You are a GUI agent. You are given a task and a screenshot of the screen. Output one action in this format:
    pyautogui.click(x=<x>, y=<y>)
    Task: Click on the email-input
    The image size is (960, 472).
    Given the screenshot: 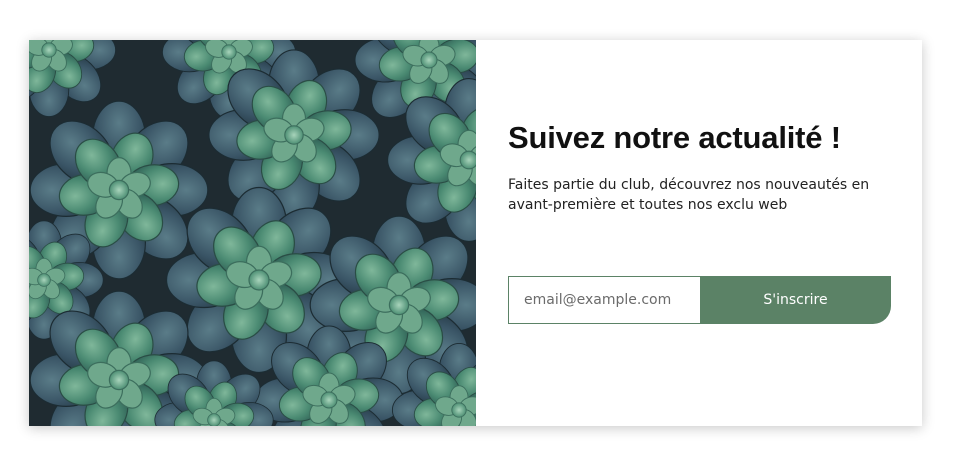 What is the action you would take?
    pyautogui.click(x=604, y=300)
    